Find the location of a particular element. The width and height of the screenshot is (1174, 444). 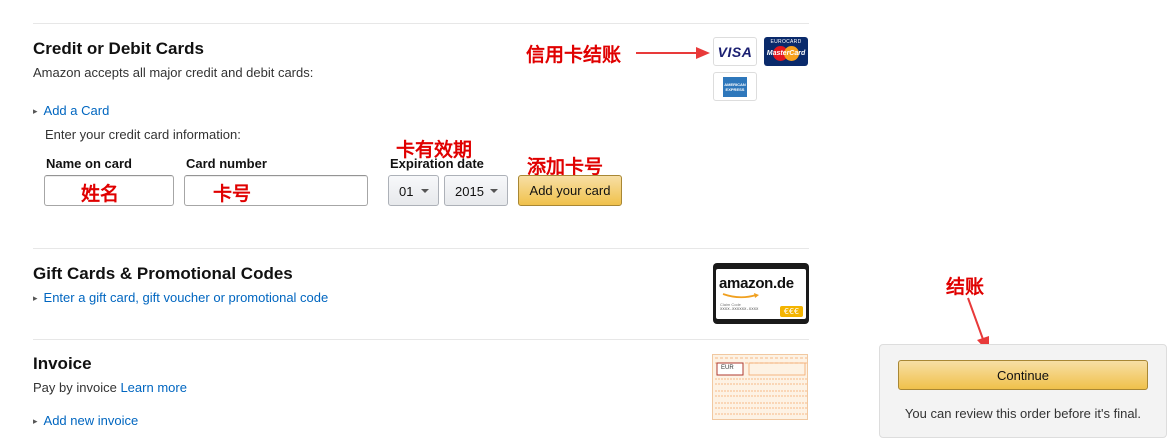

pay-by-invoice-text: Pay by invoice is located at coordinates (75, 387).